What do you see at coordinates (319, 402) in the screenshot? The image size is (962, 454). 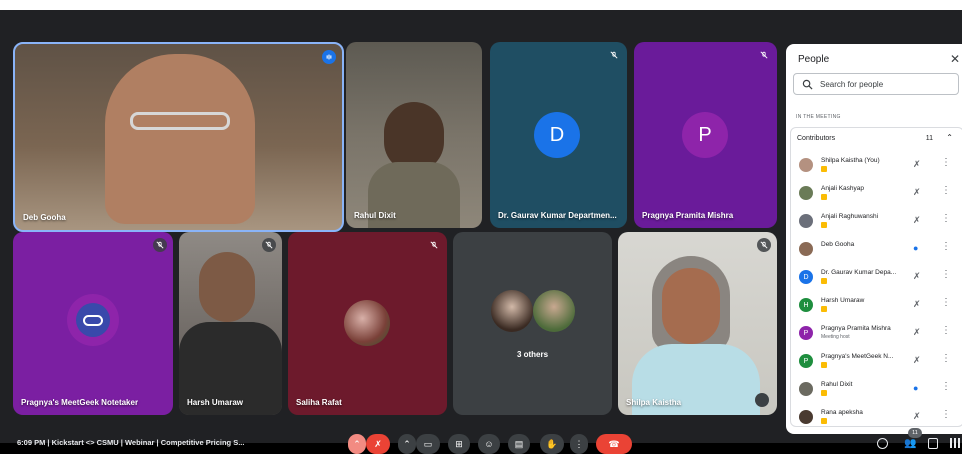 I see `participant-name: Saliha Rafat` at bounding box center [319, 402].